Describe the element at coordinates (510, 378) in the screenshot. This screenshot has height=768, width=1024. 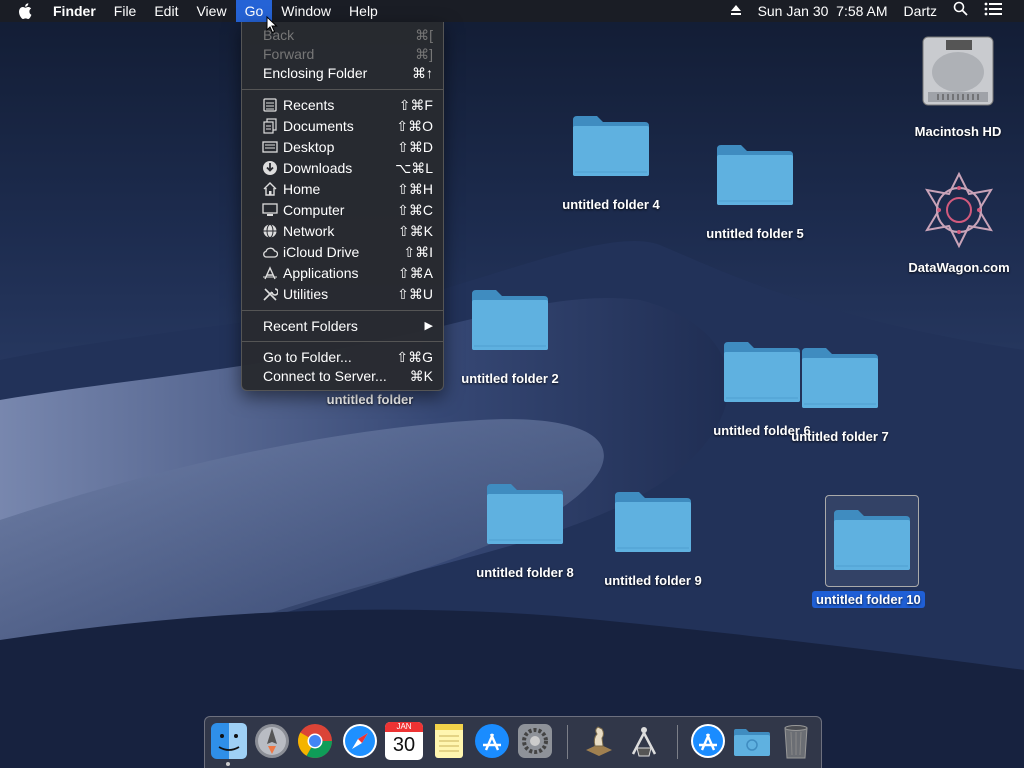
I see `folder-label: untitled folder 2` at that location.